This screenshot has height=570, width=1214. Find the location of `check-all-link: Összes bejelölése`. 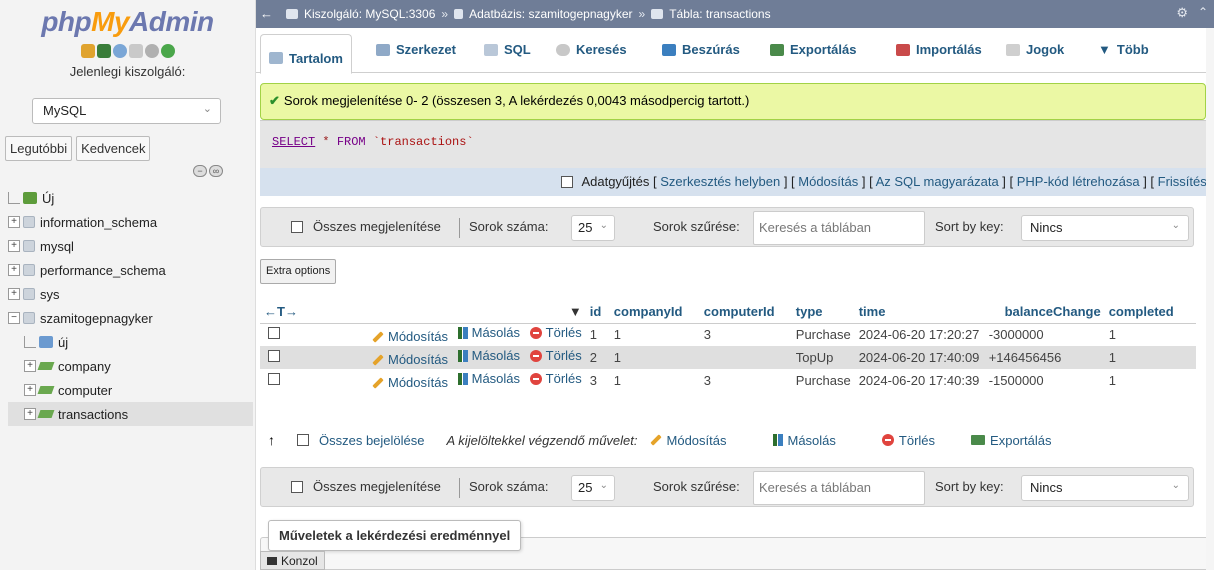

check-all-link: Összes bejelölése is located at coordinates (372, 440).